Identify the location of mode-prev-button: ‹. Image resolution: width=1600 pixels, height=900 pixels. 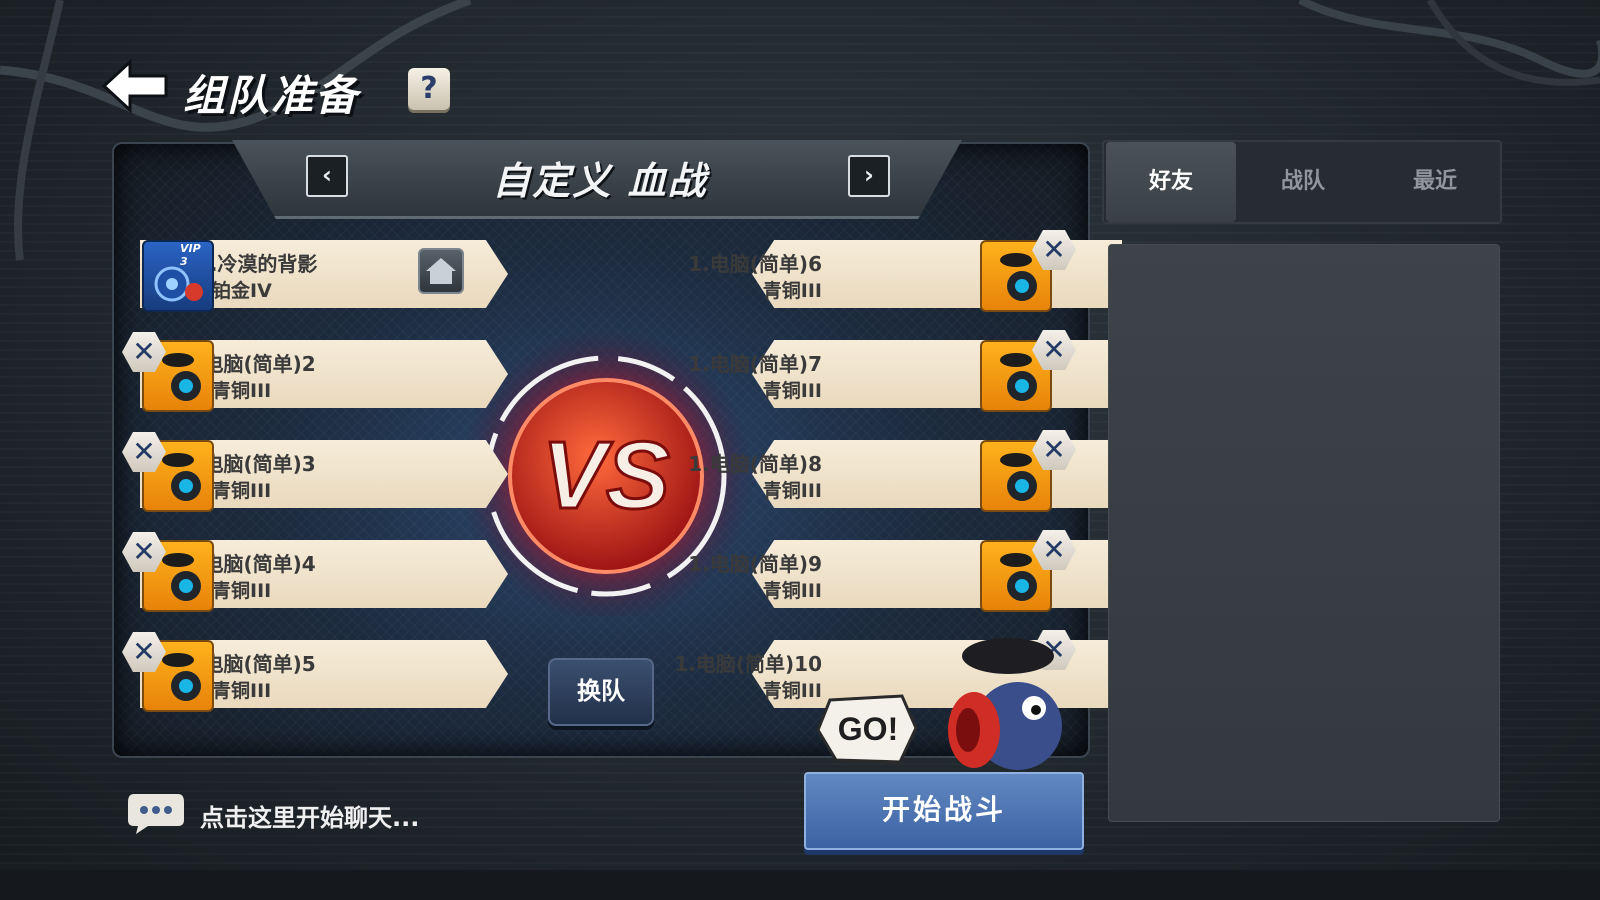
(327, 176).